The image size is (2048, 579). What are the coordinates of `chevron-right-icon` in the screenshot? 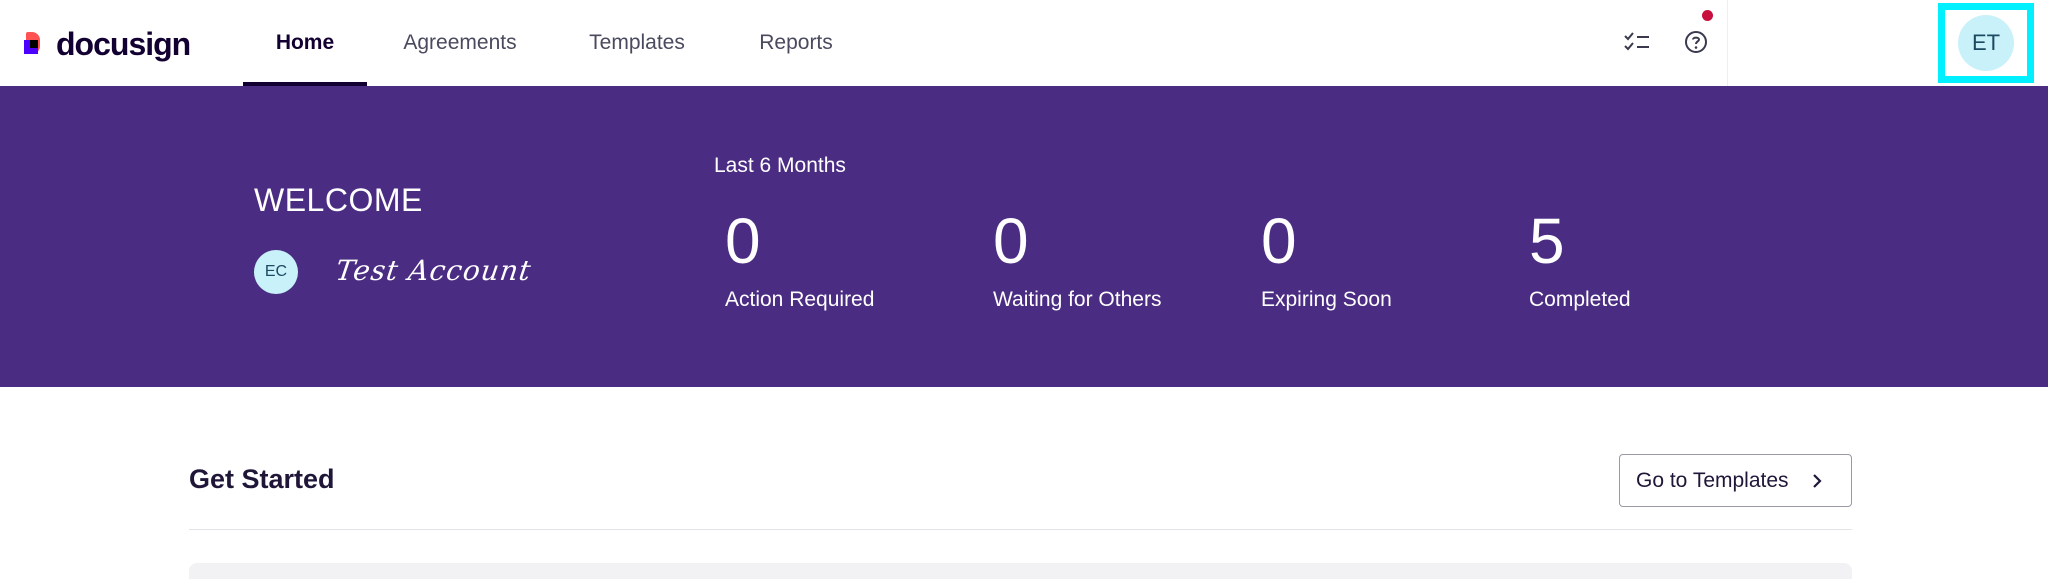 It's located at (1817, 481).